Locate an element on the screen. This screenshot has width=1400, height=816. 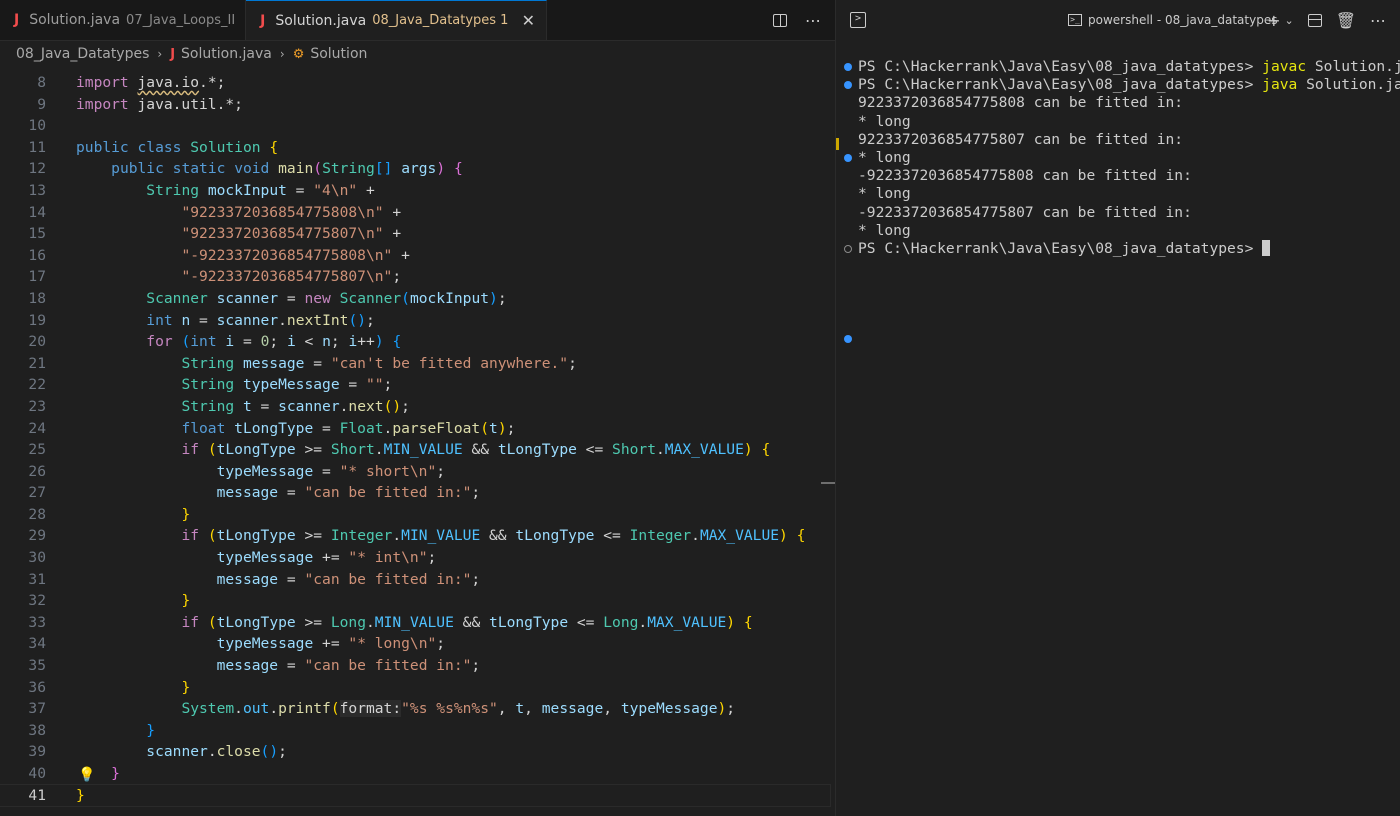
breadcrumb-folder: 08_Java_Datatypes is located at coordinates (82, 54).